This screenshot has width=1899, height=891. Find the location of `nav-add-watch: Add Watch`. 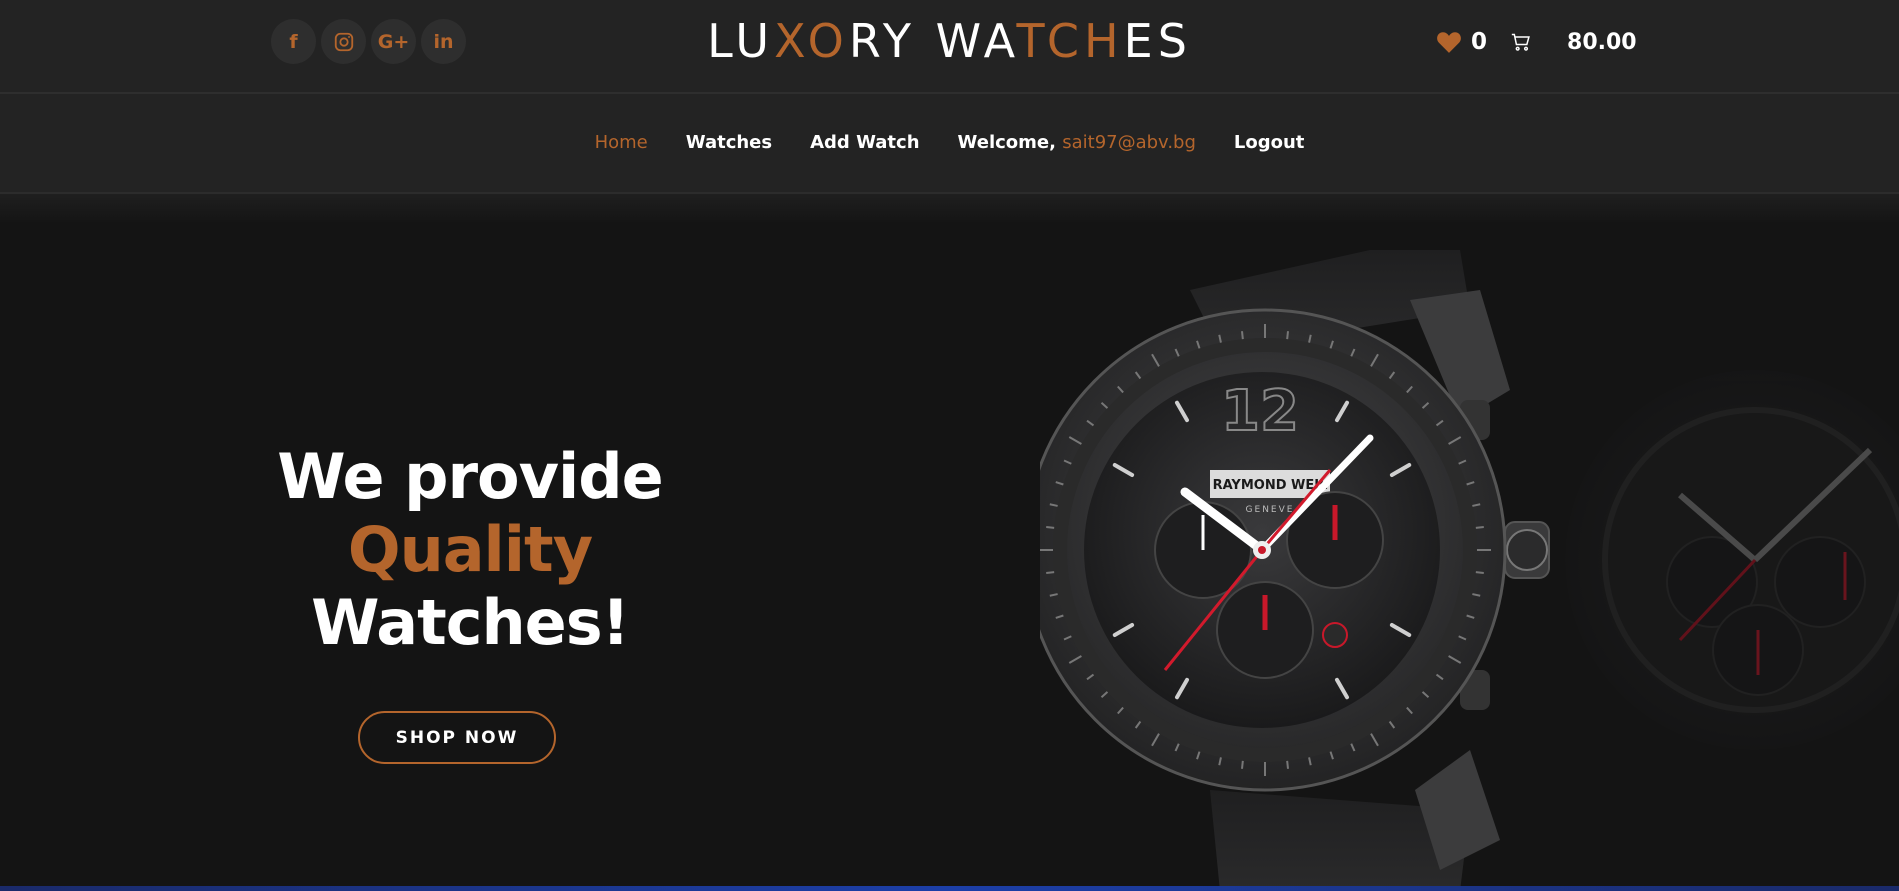

nav-add-watch: Add Watch is located at coordinates (864, 142).